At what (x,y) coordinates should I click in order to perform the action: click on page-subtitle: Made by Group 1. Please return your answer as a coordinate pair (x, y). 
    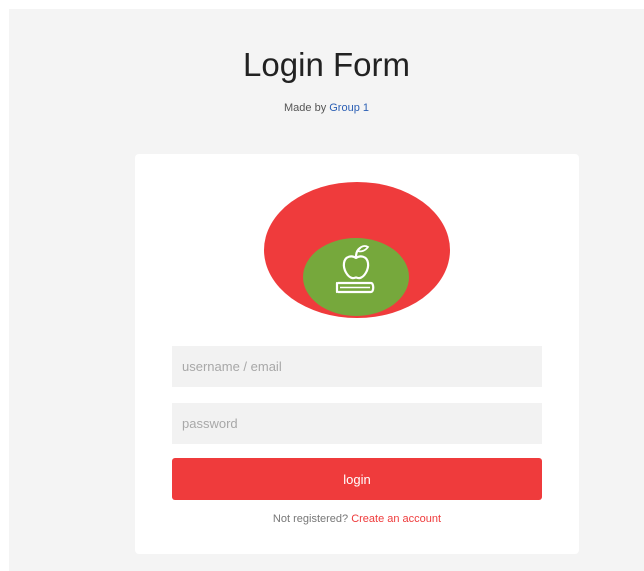
    Looking at the image, I should click on (326, 108).